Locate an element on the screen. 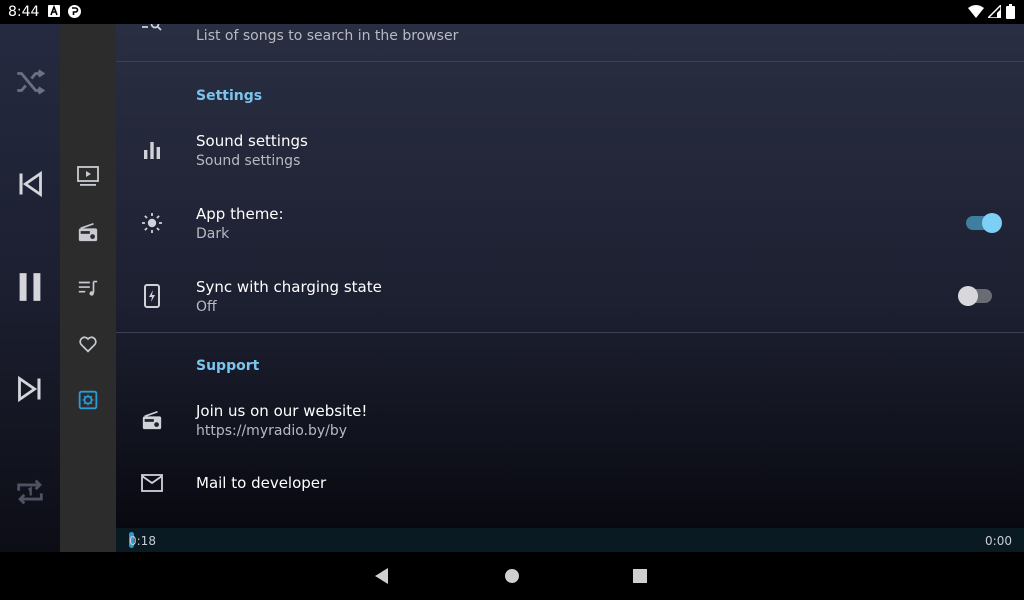 This screenshot has width=1024, height=600. website-title: Join us on our website! is located at coordinates (282, 411).